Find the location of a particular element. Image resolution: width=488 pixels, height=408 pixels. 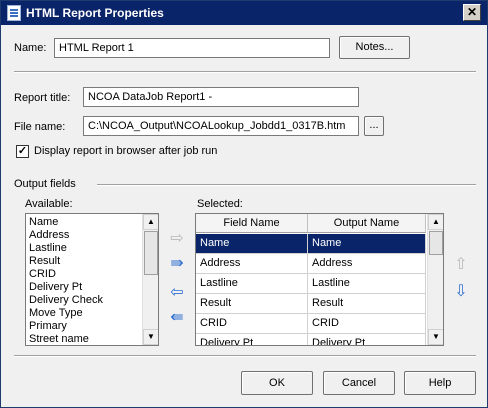

display-report-checkbox: ✓ is located at coordinates (22, 151).